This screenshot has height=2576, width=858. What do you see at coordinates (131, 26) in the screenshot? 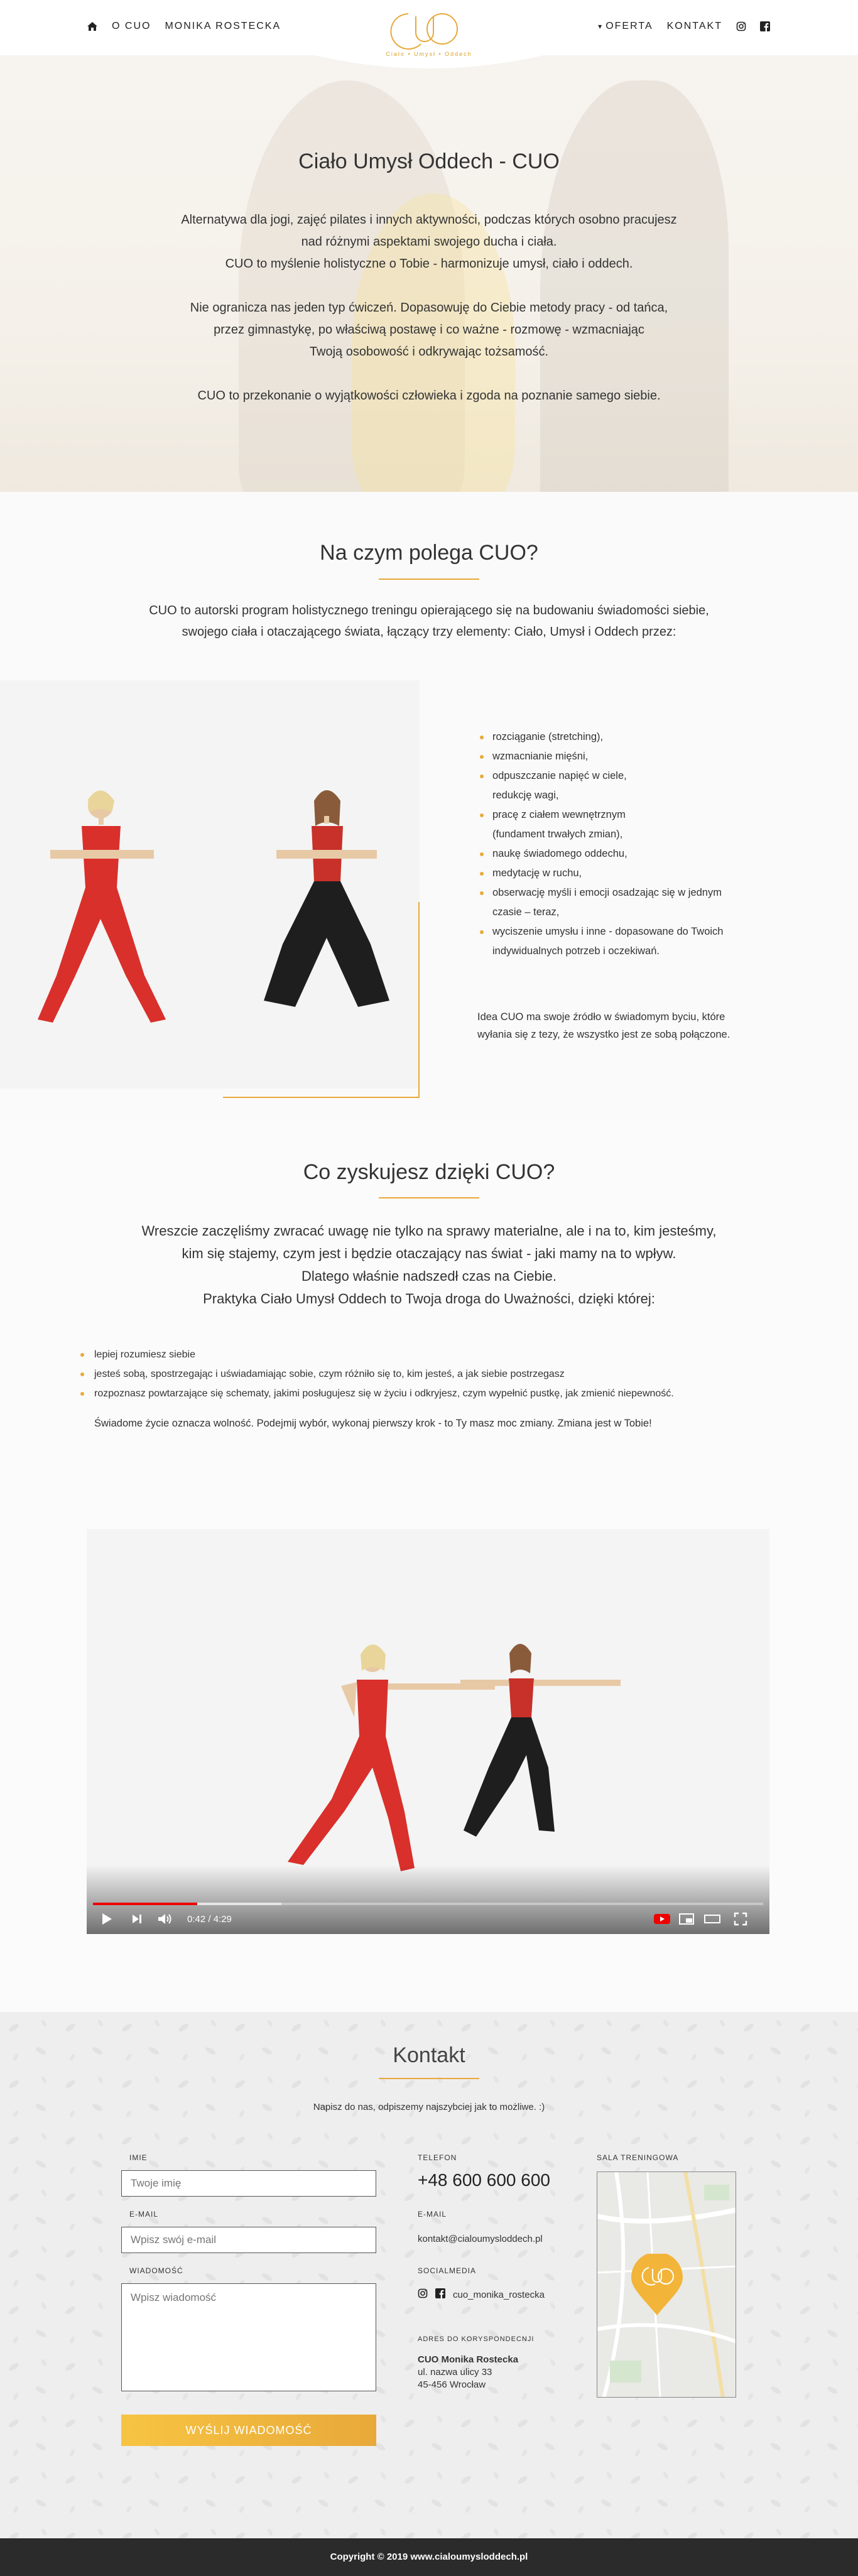
I see `nav-item-o-cuo: O CUO` at bounding box center [131, 26].